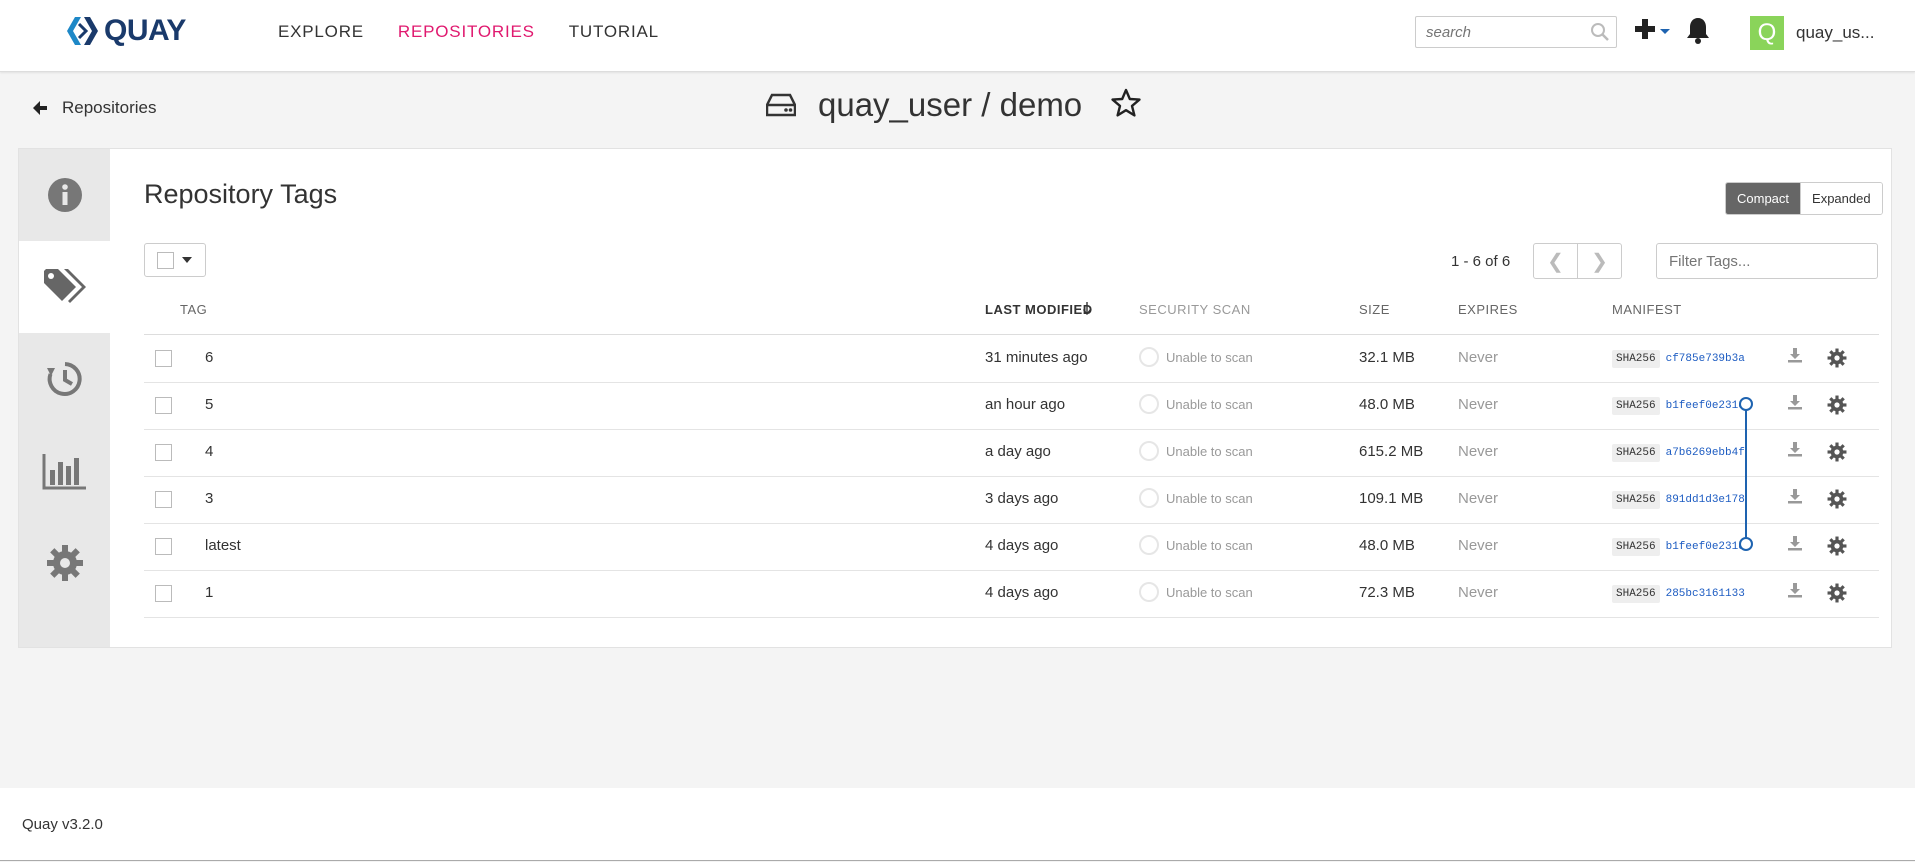 The width and height of the screenshot is (1915, 862). What do you see at coordinates (209, 404) in the screenshot?
I see `tag-name: 5` at bounding box center [209, 404].